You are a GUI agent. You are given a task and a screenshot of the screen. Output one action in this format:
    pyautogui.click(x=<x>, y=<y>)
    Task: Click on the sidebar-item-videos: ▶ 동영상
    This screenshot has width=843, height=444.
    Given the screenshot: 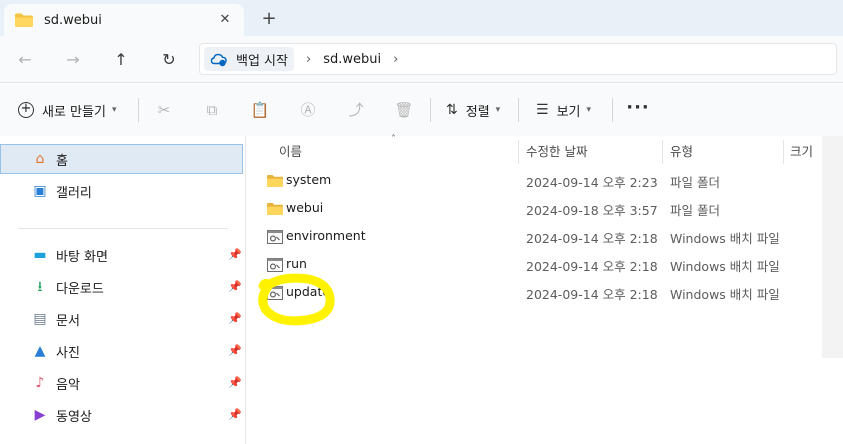 What is the action you would take?
    pyautogui.click(x=46, y=415)
    